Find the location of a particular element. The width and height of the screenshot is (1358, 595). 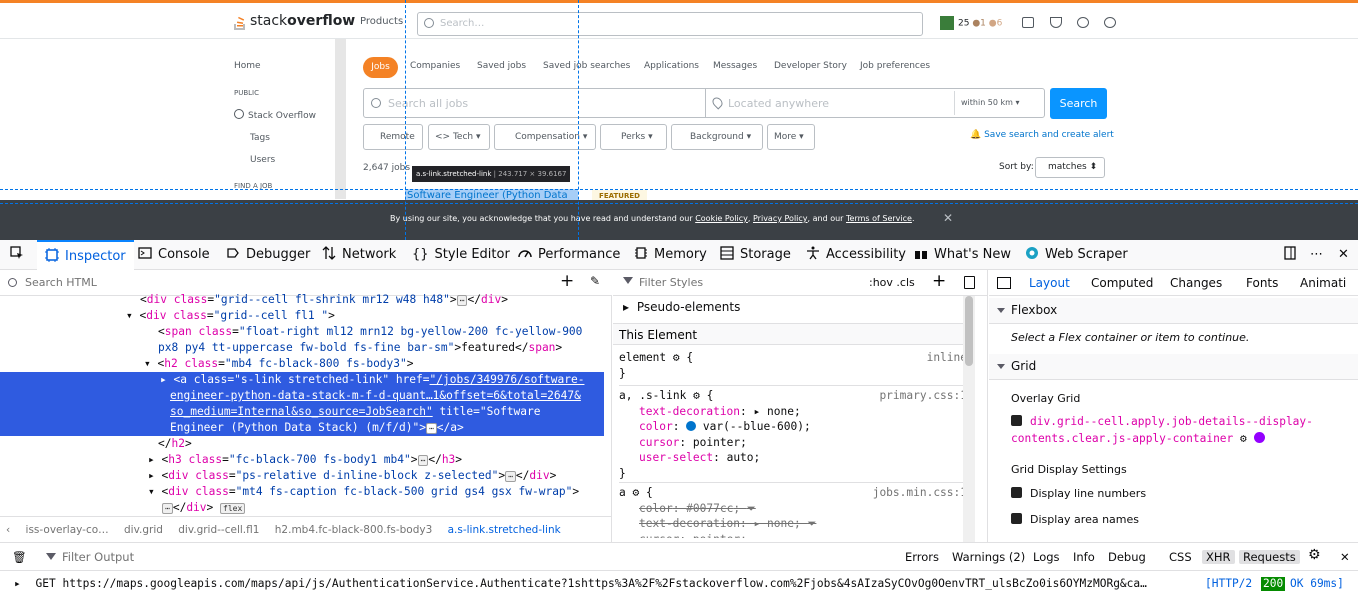

breadcrumb-item: h2.mb4.fc-black-800.fs-body3 is located at coordinates (354, 530).